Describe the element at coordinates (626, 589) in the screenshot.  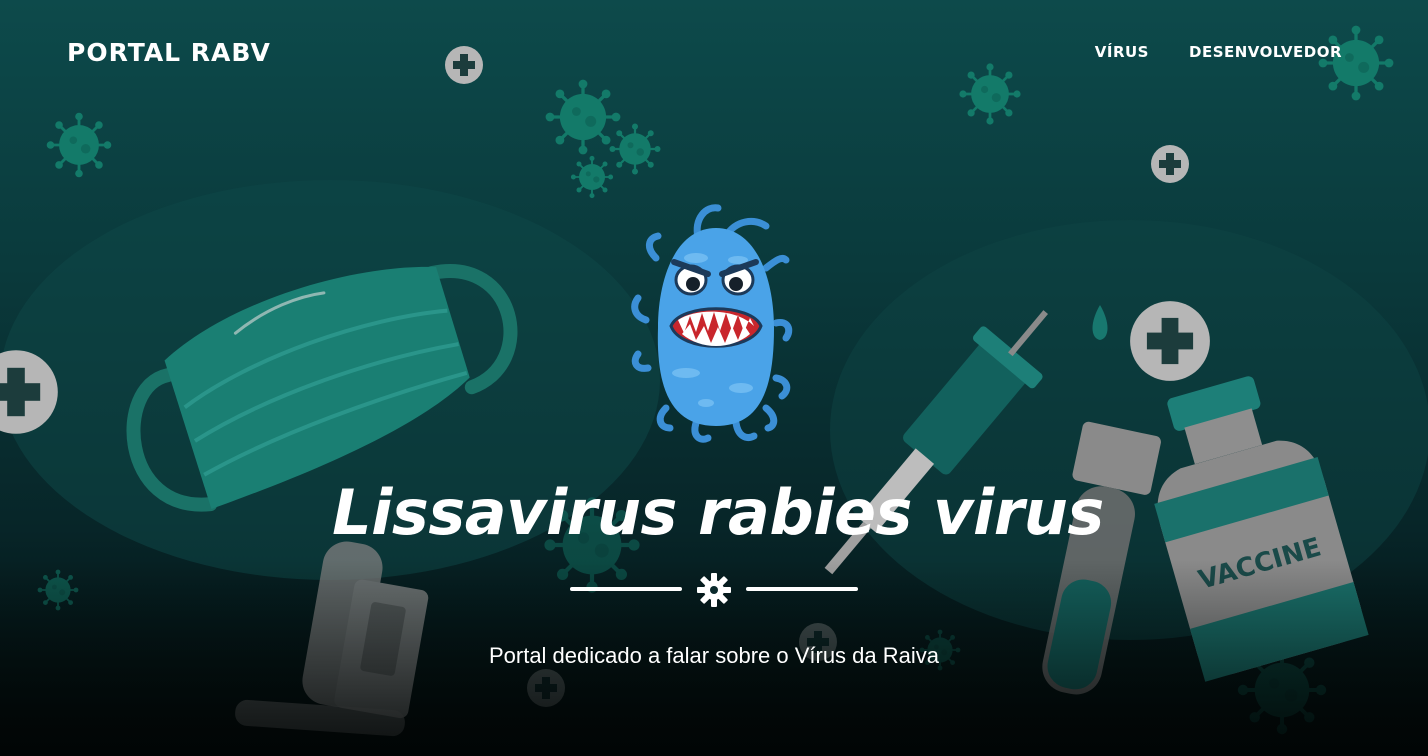
I see `divider-line-left` at that location.